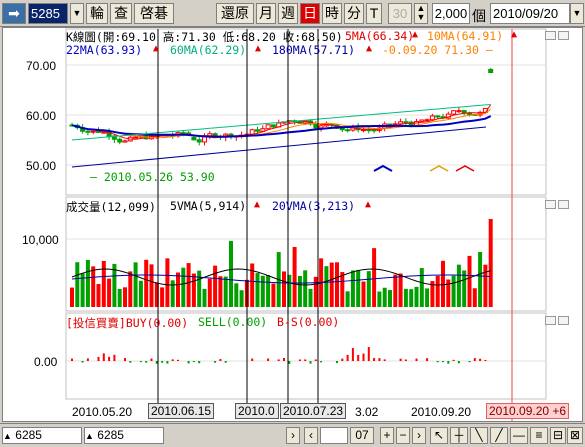 The image size is (585, 447). What do you see at coordinates (539, 435) in the screenshot?
I see `fibo-tool-icon: ≡` at bounding box center [539, 435].